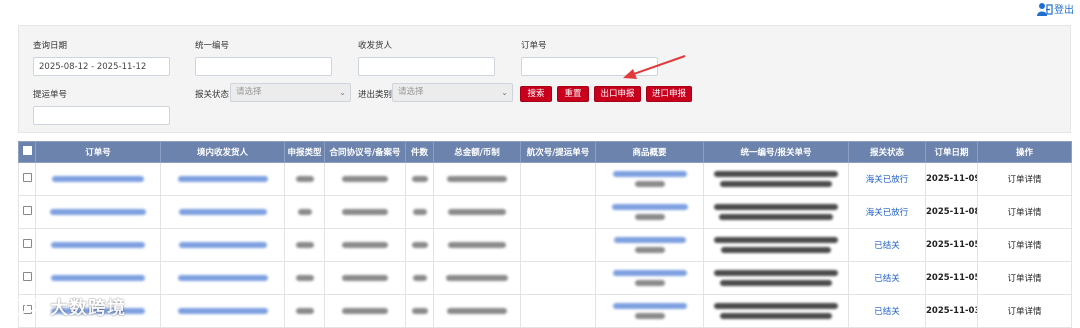 This screenshot has width=1080, height=328. I want to click on search-button: 搜索, so click(536, 94).